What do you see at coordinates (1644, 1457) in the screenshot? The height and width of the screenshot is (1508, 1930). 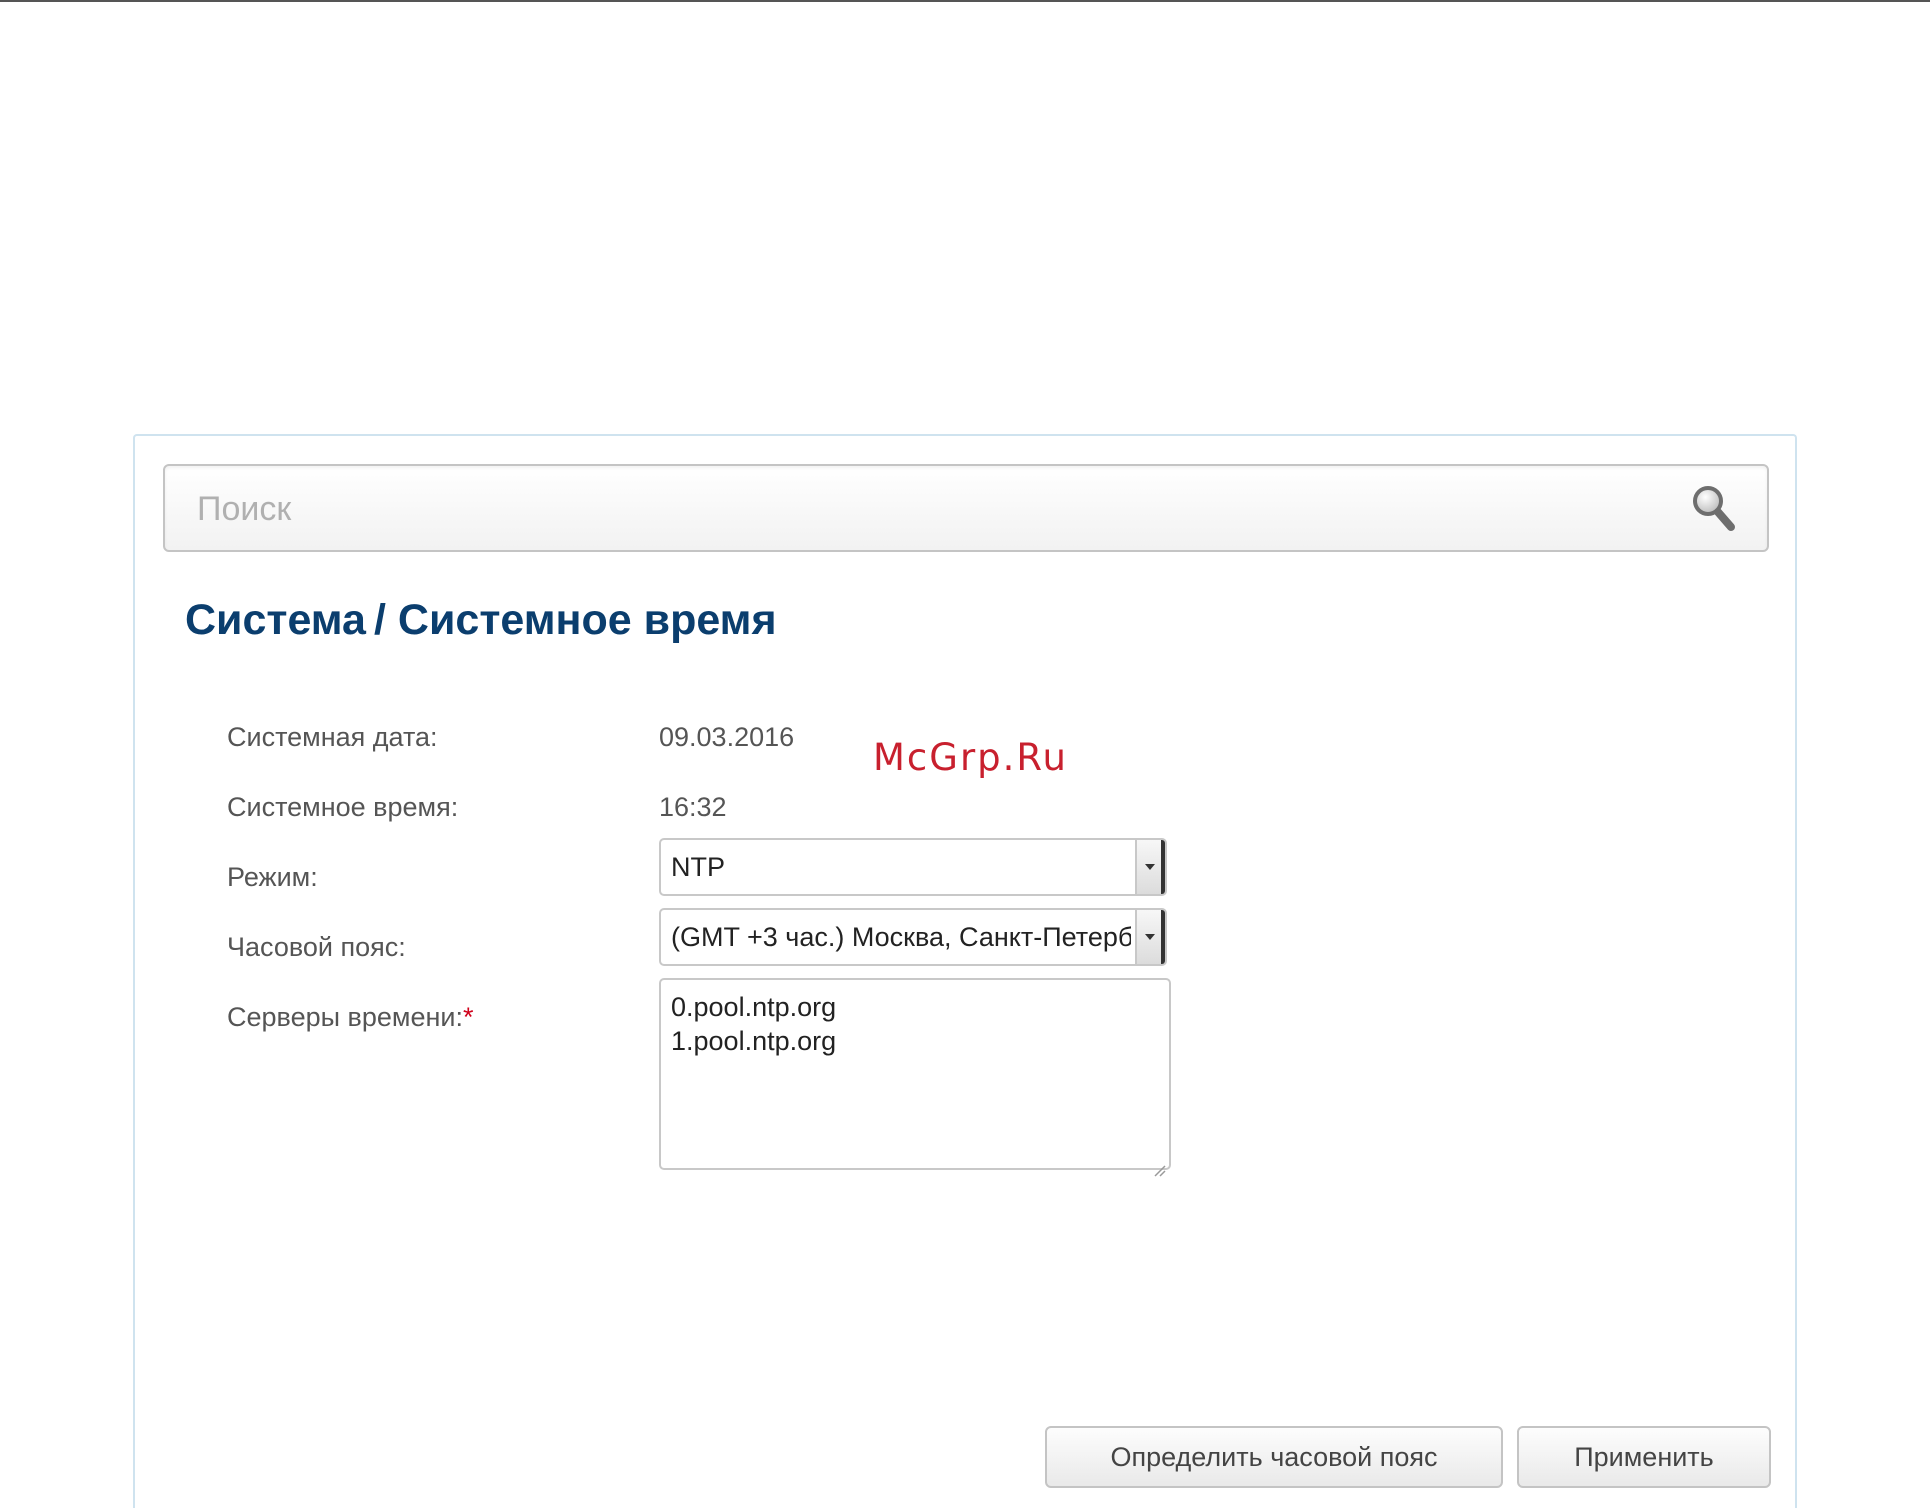 I see `apply-button: Применить` at bounding box center [1644, 1457].